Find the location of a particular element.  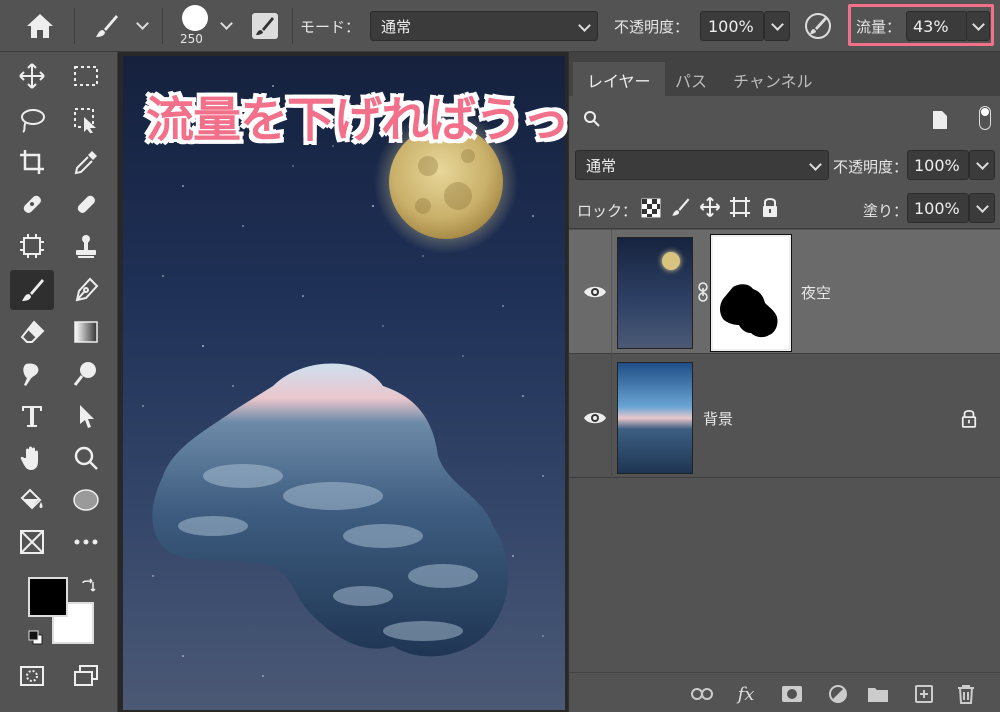

opacity-input: 100% is located at coordinates (732, 26).